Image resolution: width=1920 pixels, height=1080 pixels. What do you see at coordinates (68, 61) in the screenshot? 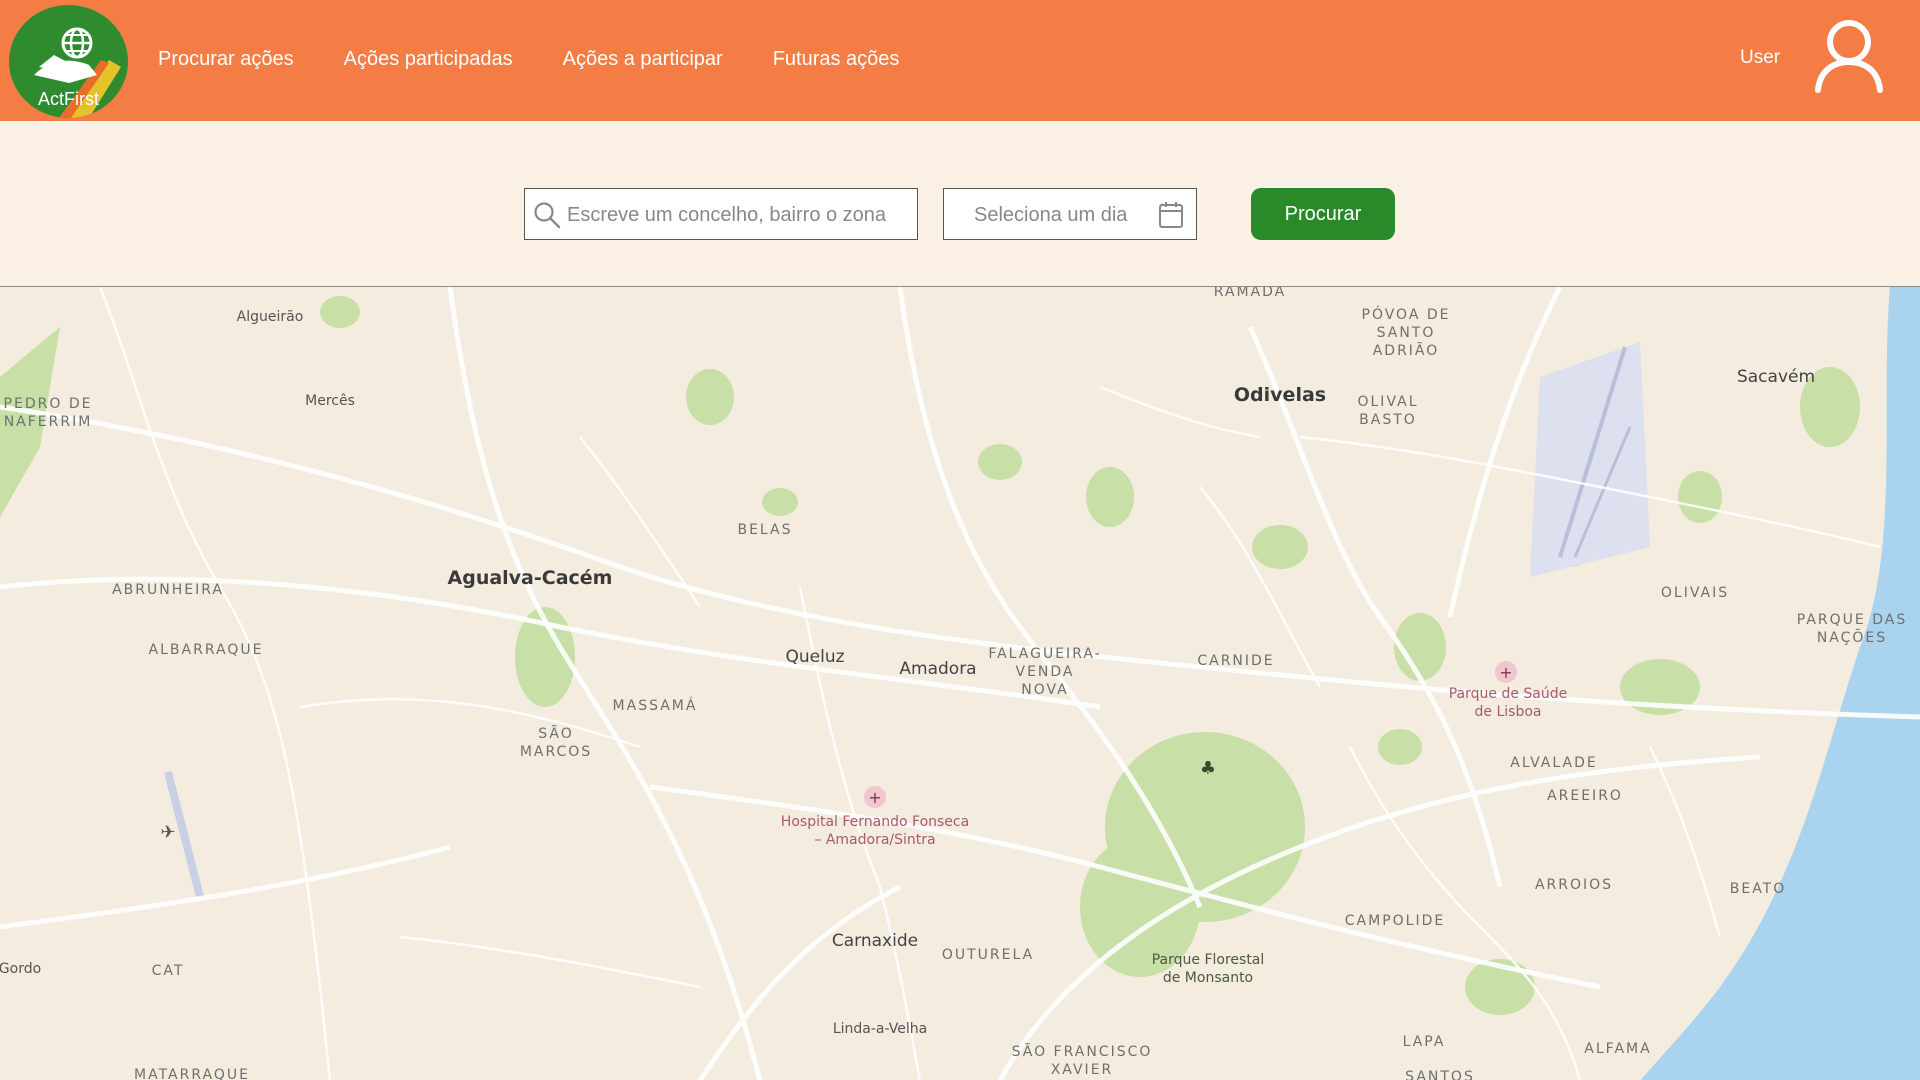
I see `actfirst-logo: ActFirst` at bounding box center [68, 61].